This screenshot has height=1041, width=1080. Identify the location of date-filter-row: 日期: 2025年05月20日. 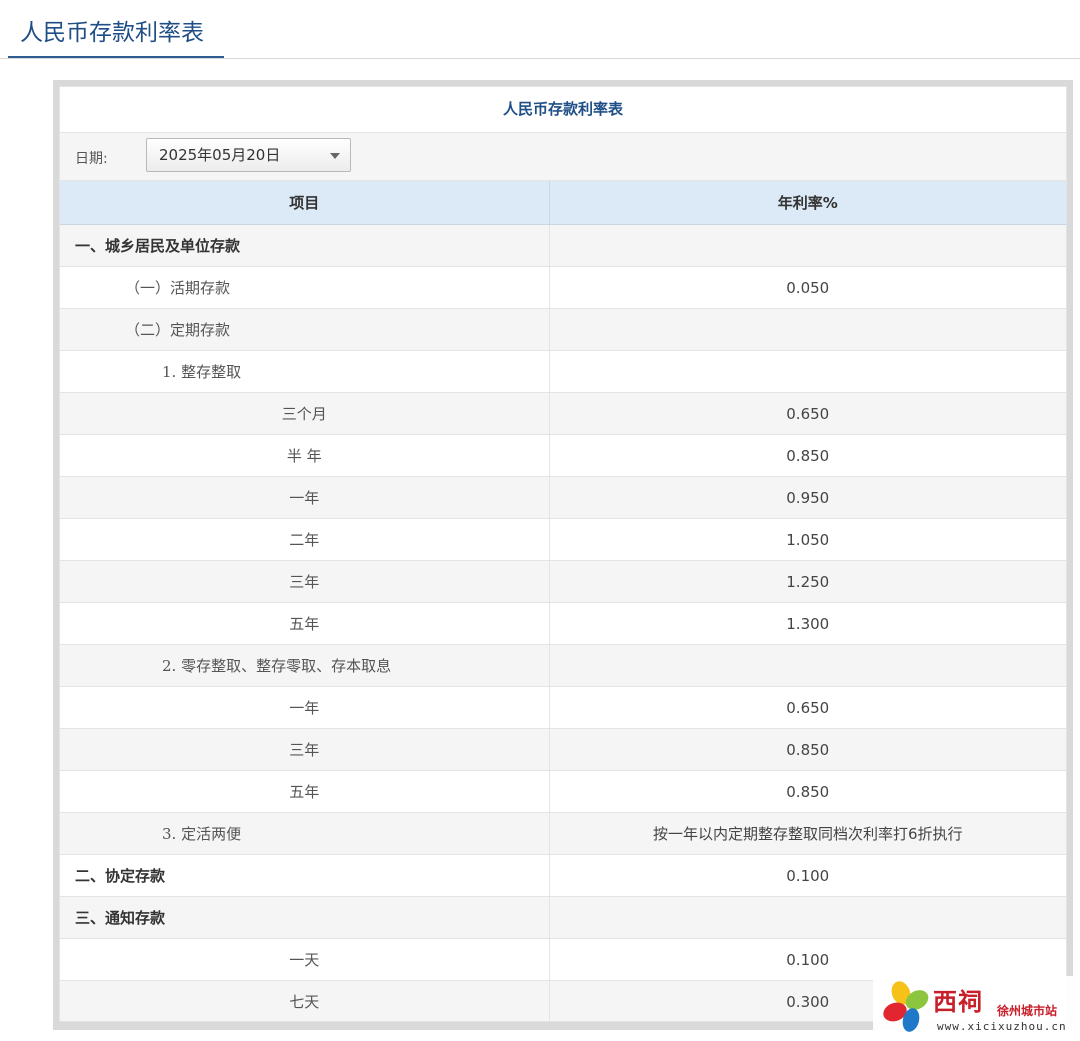
(563, 157).